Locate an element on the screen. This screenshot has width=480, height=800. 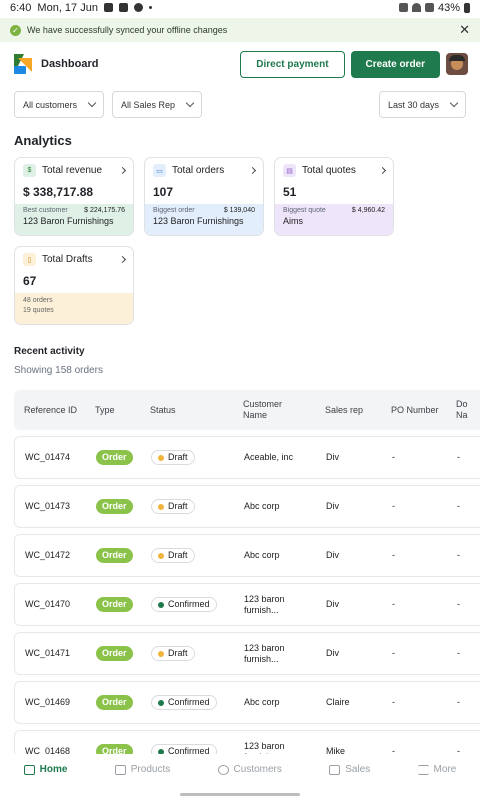
column-sales-rep: Sales rep is located at coordinates (344, 410).